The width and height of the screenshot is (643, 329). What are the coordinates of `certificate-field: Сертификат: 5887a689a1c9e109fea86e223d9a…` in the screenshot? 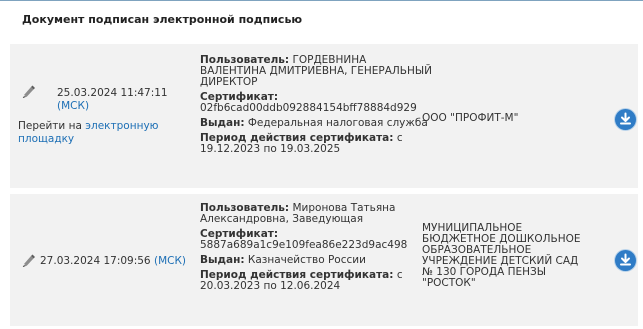 It's located at (316, 240).